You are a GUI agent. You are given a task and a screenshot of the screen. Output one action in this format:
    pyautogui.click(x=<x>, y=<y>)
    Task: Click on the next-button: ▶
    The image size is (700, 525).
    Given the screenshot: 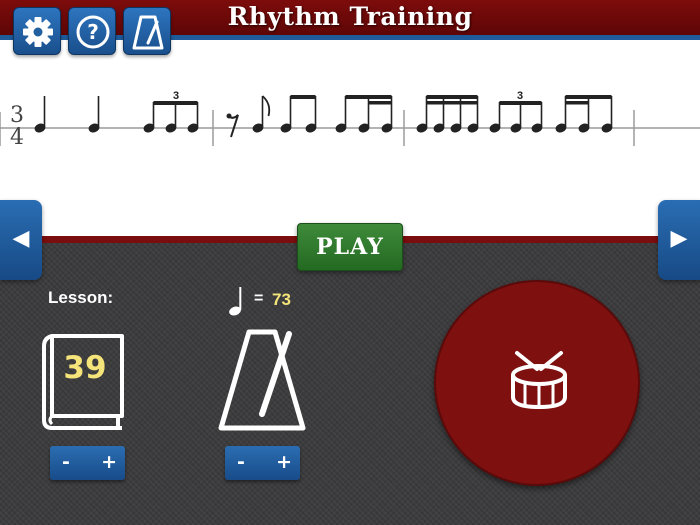 What is the action you would take?
    pyautogui.click(x=679, y=240)
    